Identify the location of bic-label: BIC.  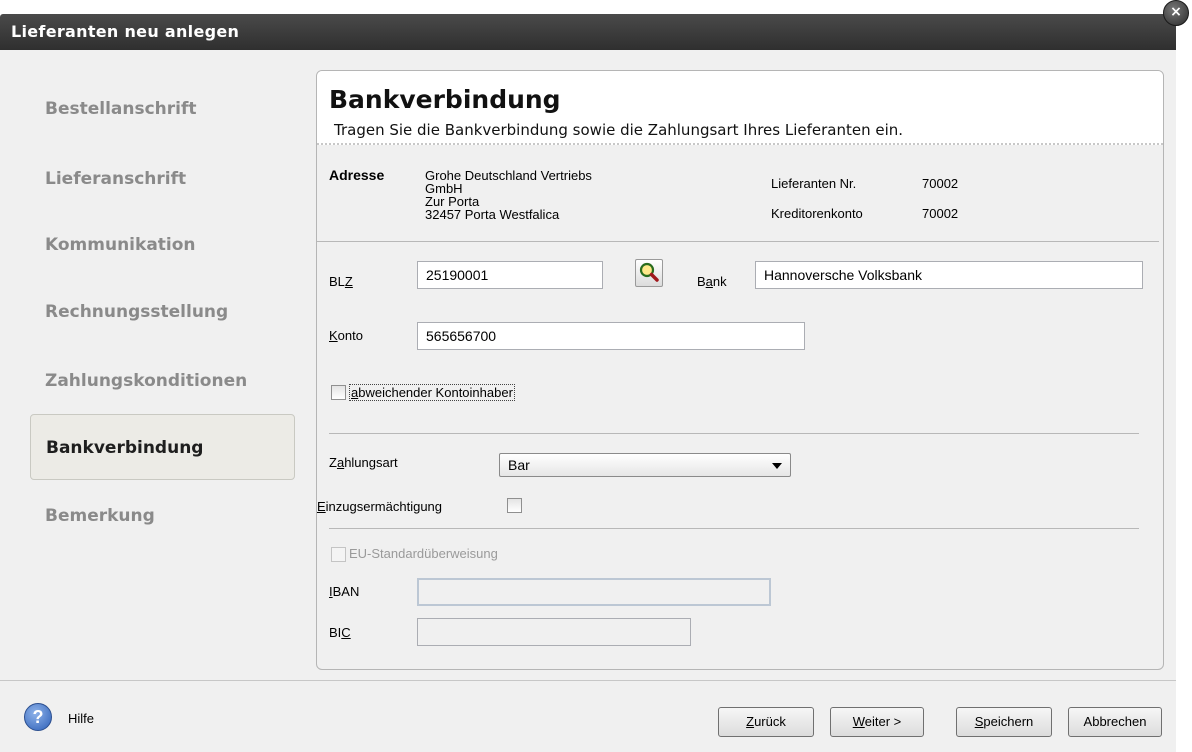
(340, 632).